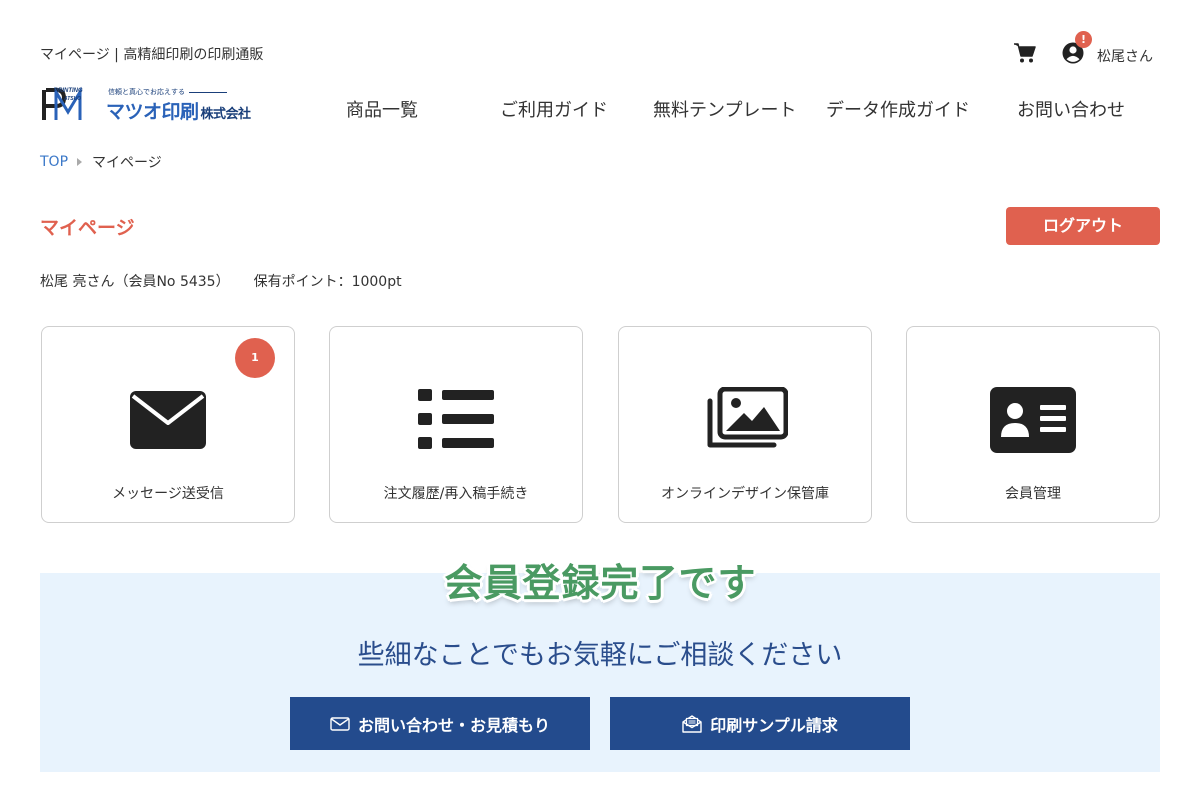 Image resolution: width=1201 pixels, height=798 pixels. What do you see at coordinates (1033, 420) in the screenshot?
I see `id-card-icon` at bounding box center [1033, 420].